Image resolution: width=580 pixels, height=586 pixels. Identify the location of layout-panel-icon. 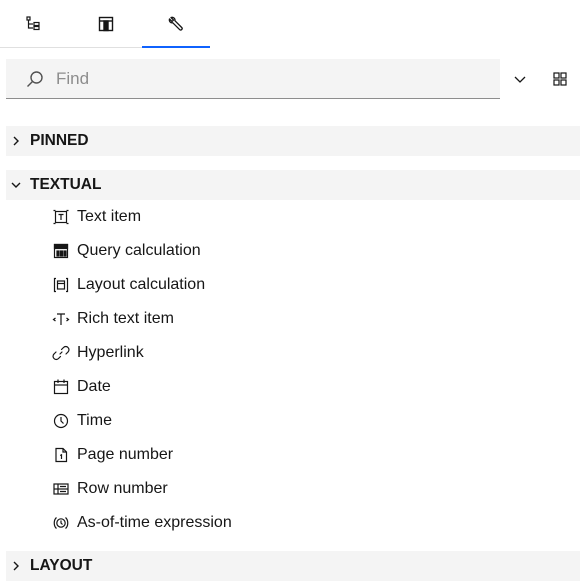
(106, 24).